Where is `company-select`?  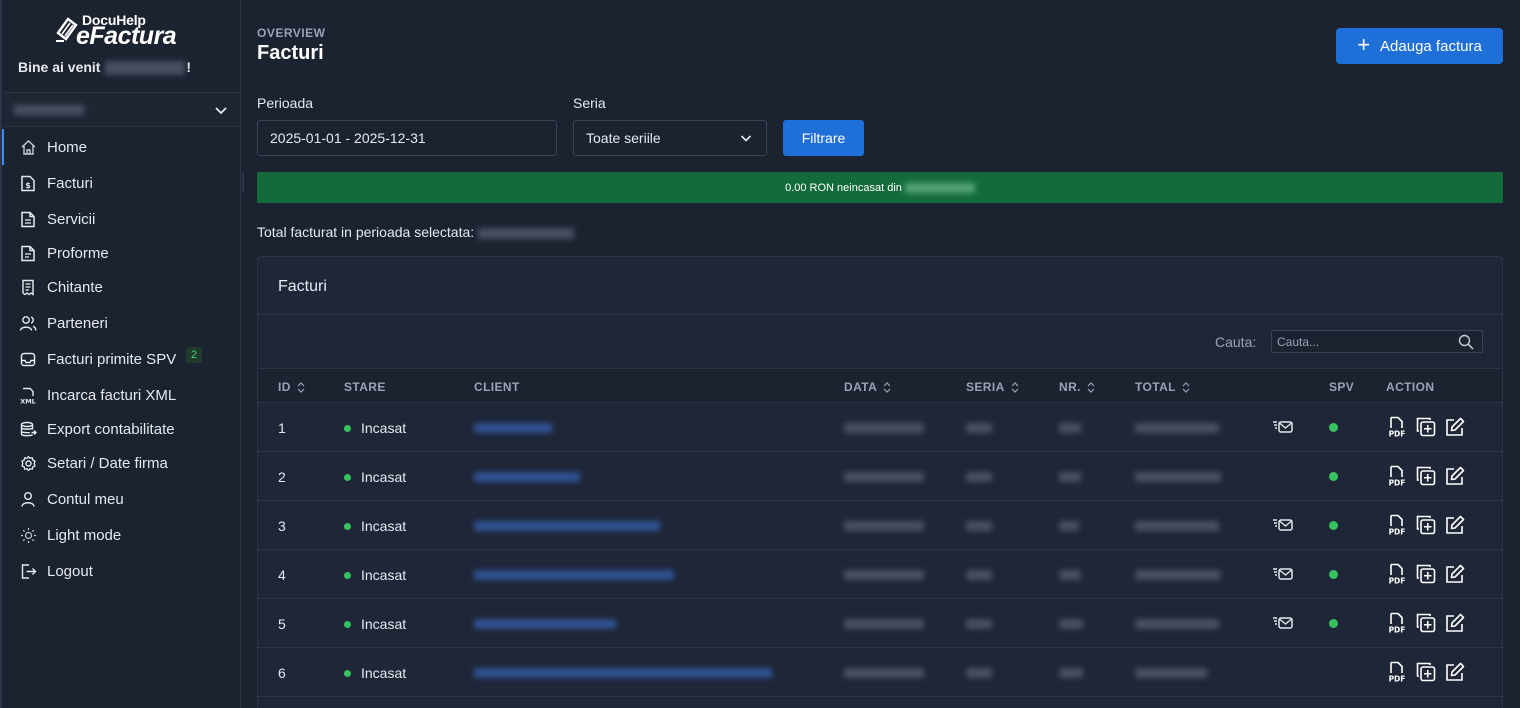 company-select is located at coordinates (122, 109).